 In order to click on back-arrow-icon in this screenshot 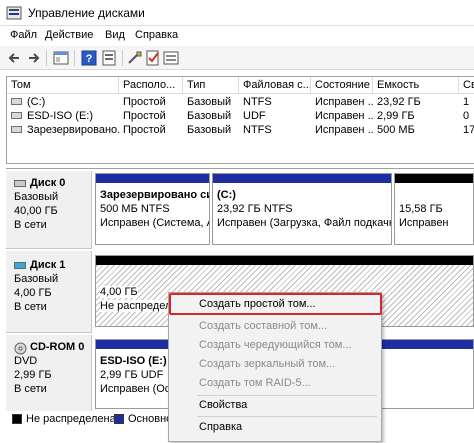, I will do `click(15, 58)`.